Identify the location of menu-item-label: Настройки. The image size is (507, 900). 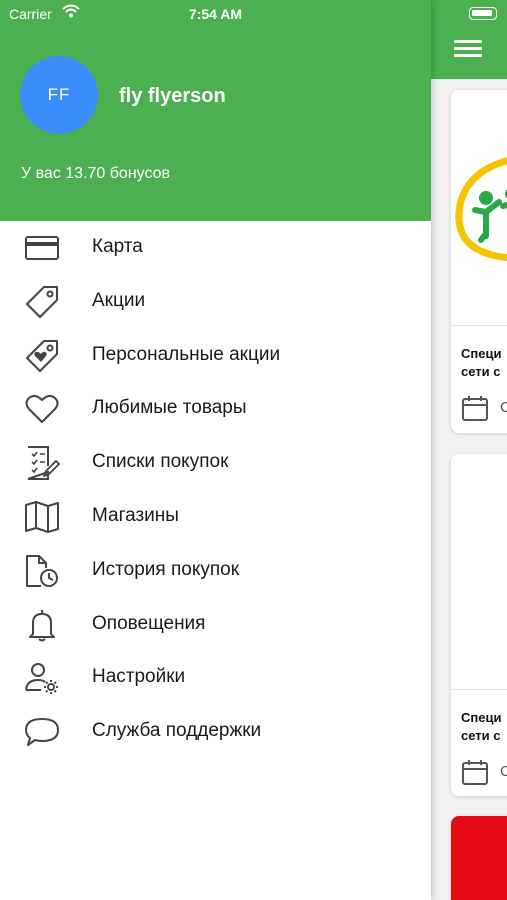
(139, 677).